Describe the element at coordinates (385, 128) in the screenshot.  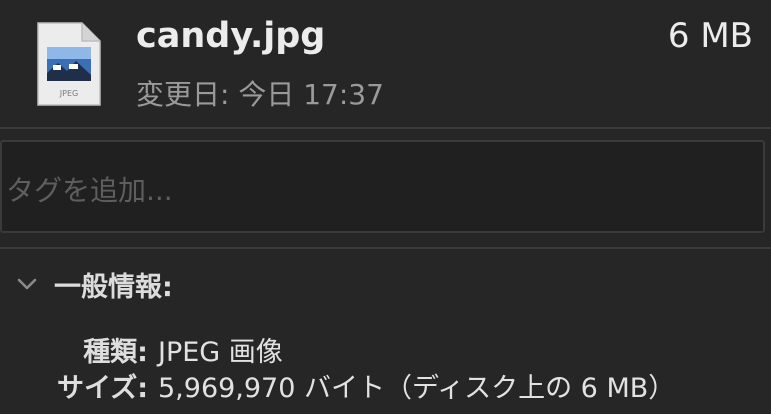
I see `header-divider` at that location.